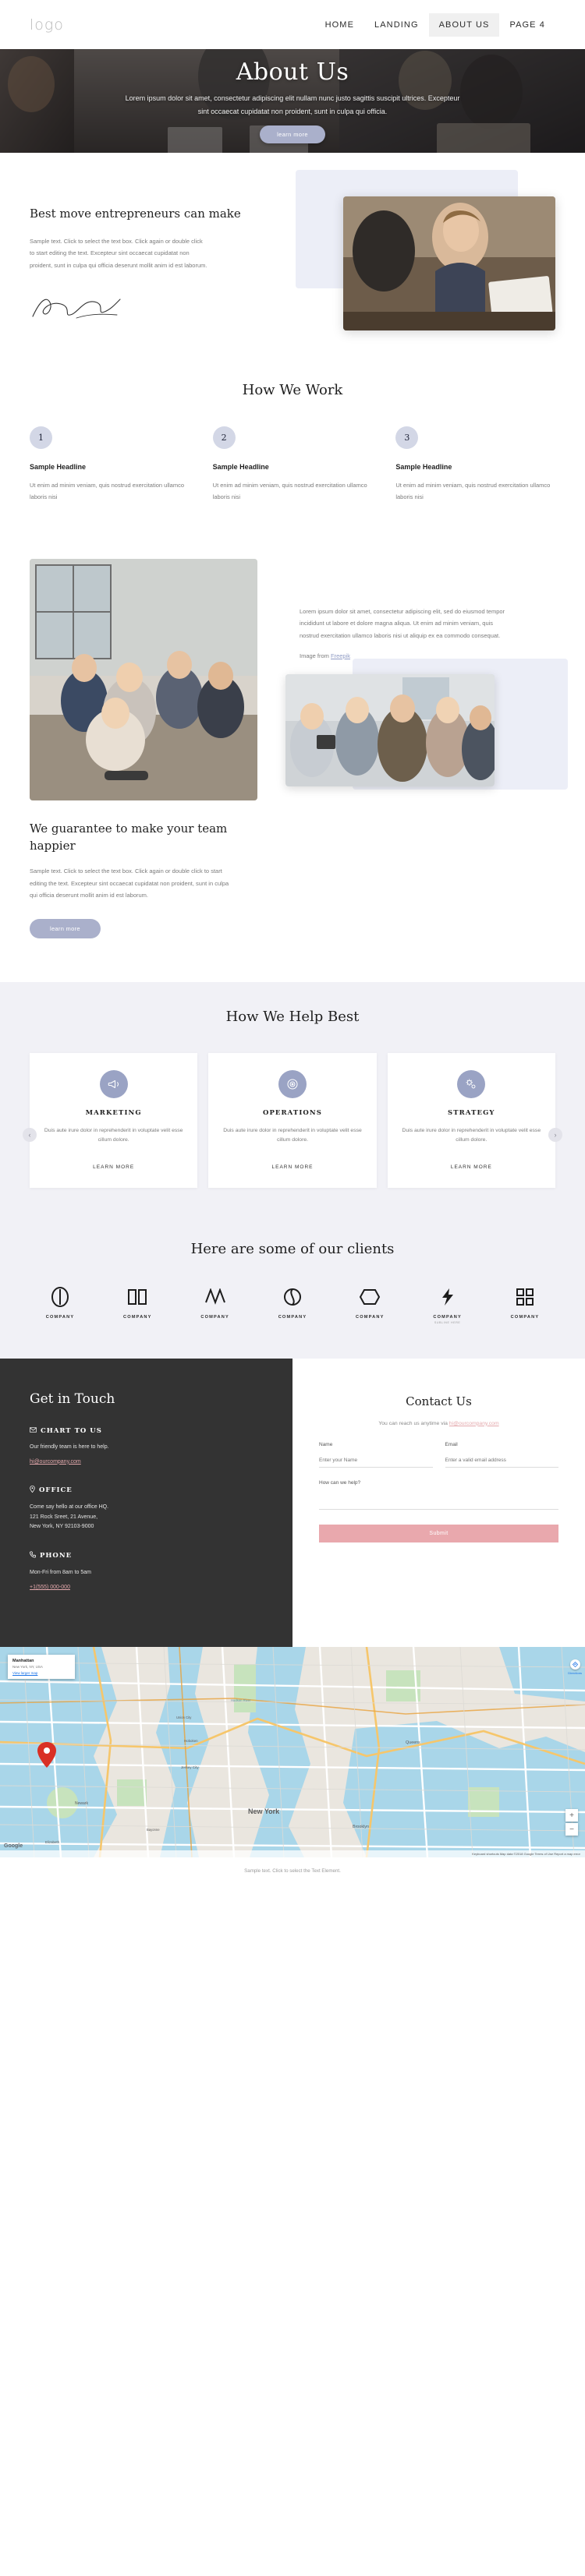 Image resolution: width=585 pixels, height=2576 pixels. What do you see at coordinates (135, 214) in the screenshot?
I see `best-move-heading: Best move entrepreneurs can make` at bounding box center [135, 214].